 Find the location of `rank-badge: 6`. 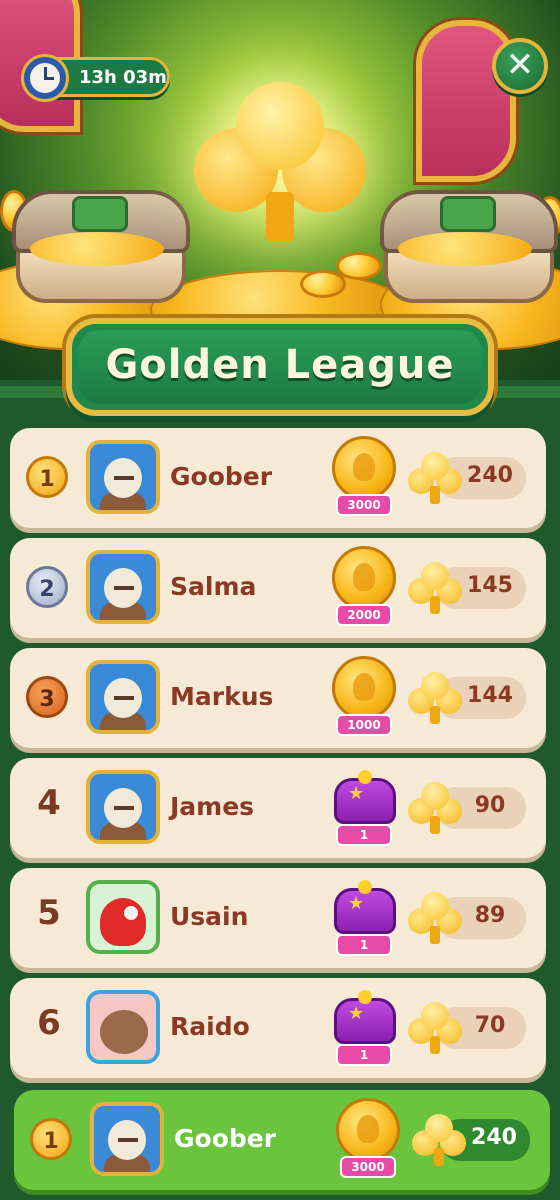

rank-badge: 6 is located at coordinates (49, 1023).